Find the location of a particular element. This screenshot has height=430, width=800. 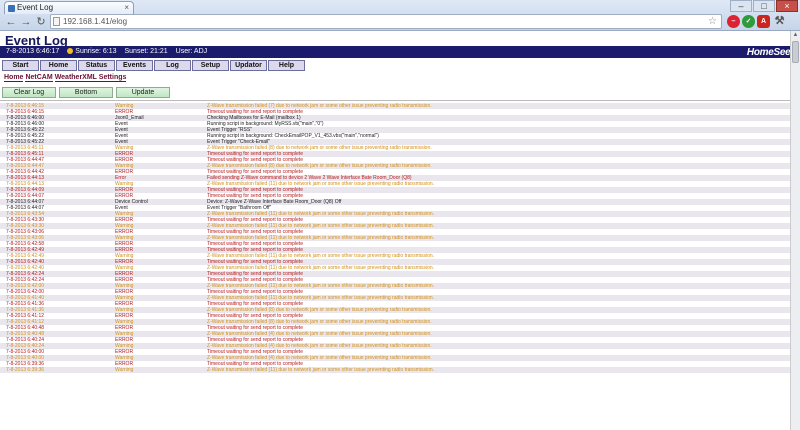

bookmark-star-icon: ☆ is located at coordinates (712, 21).